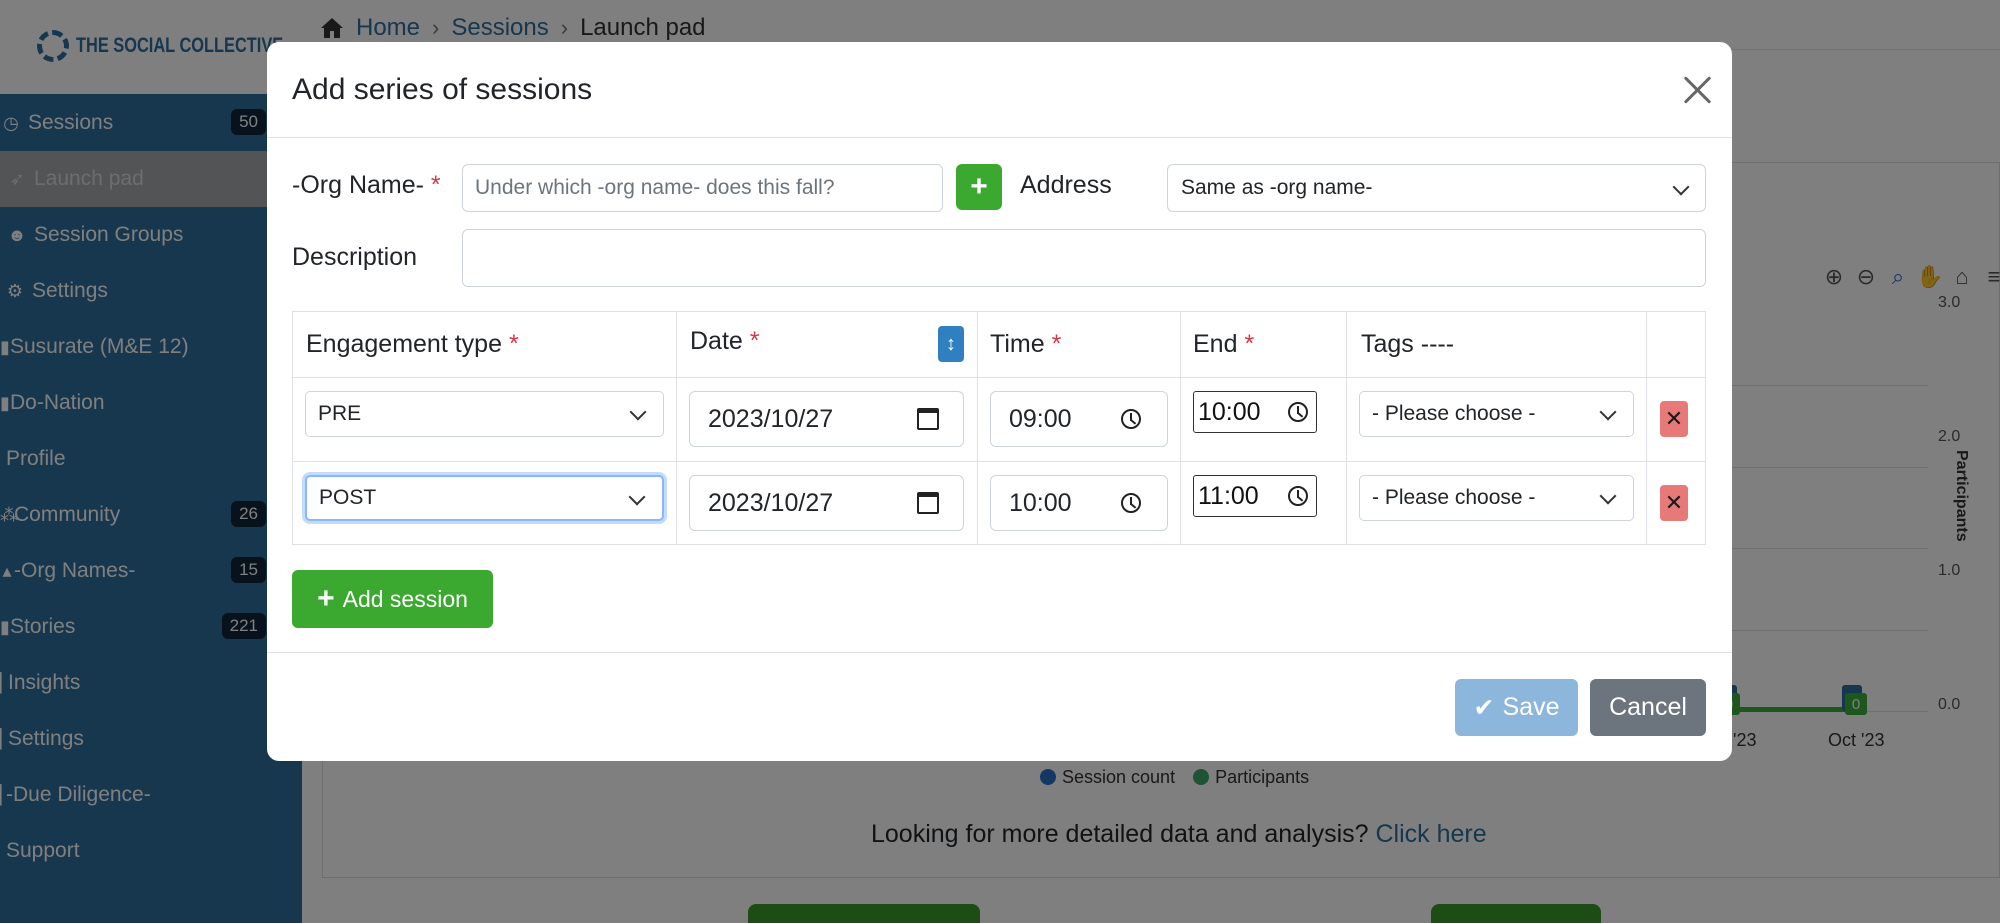 The image size is (2000, 923). I want to click on modal-footer-divider, so click(999, 652).